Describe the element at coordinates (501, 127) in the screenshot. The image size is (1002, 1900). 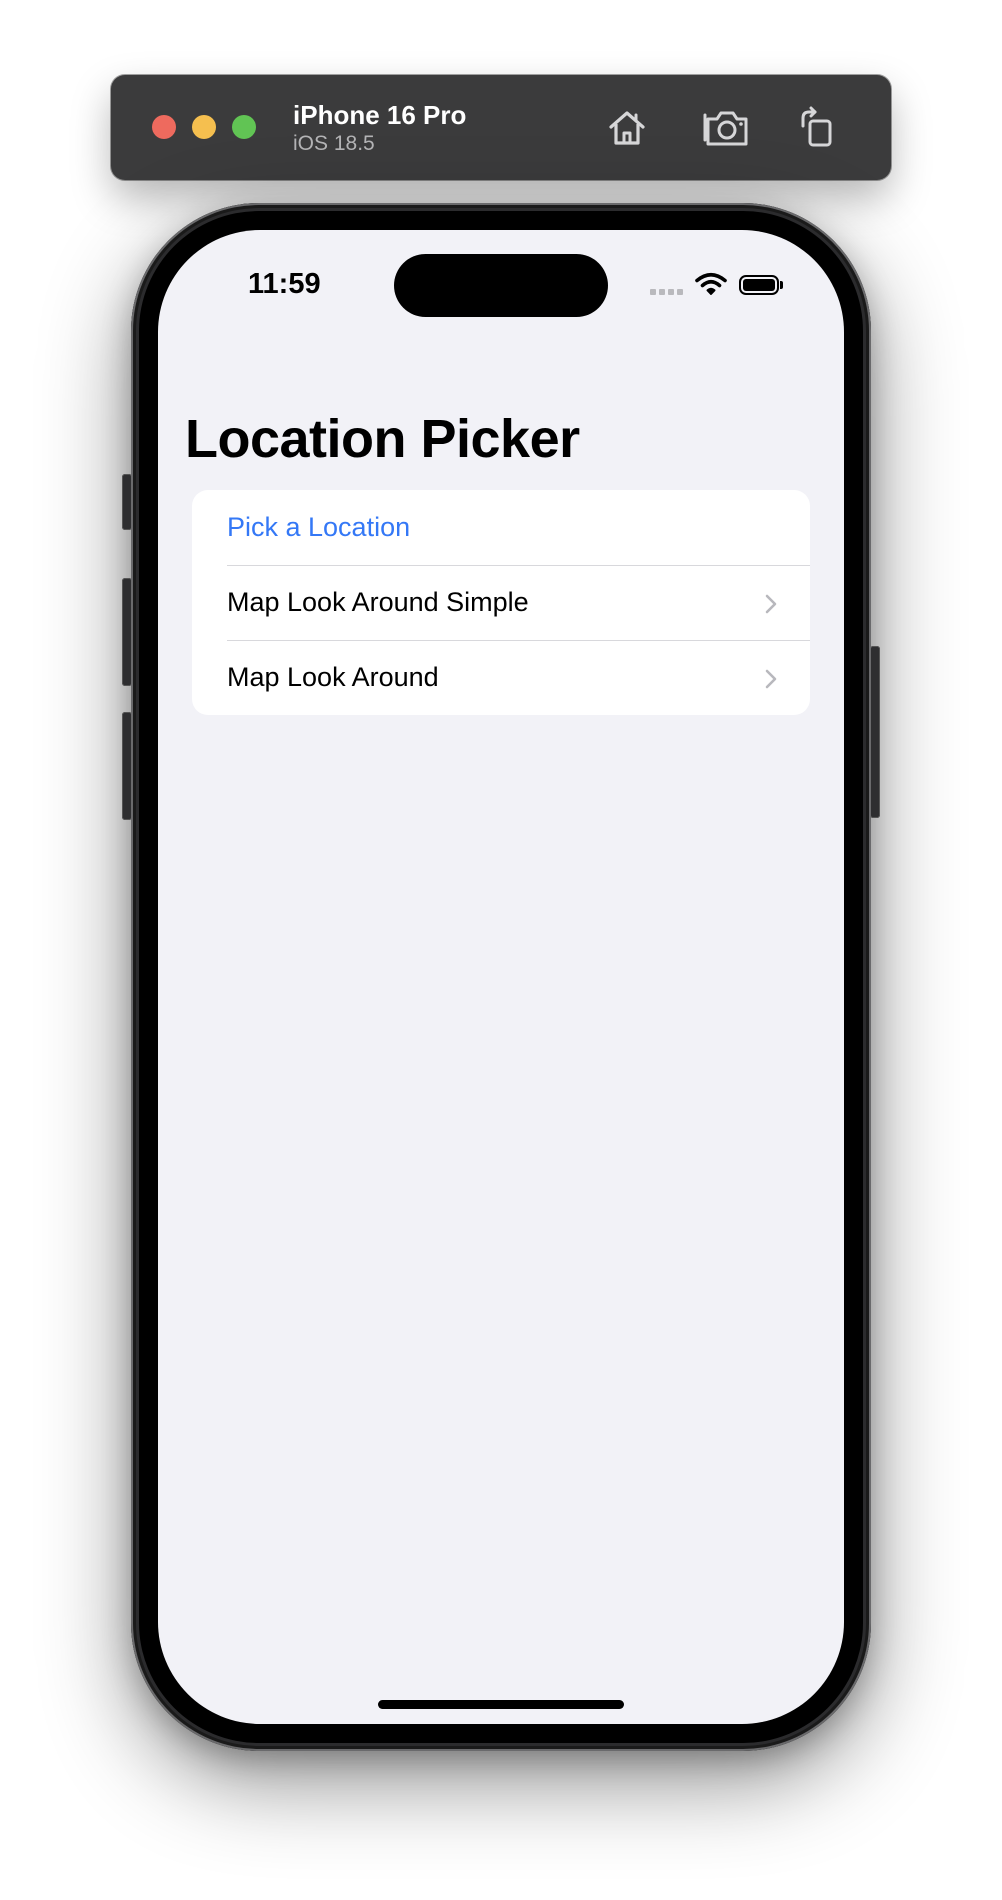
I see `simulator-toolbar: iPhone 16 Pro iOS 18.5` at that location.